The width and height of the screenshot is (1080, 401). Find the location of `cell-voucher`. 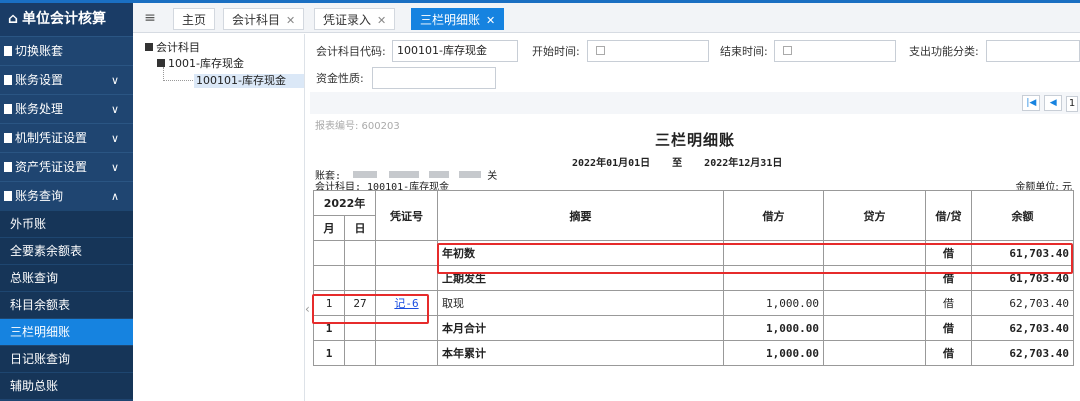

cell-voucher is located at coordinates (406, 353).